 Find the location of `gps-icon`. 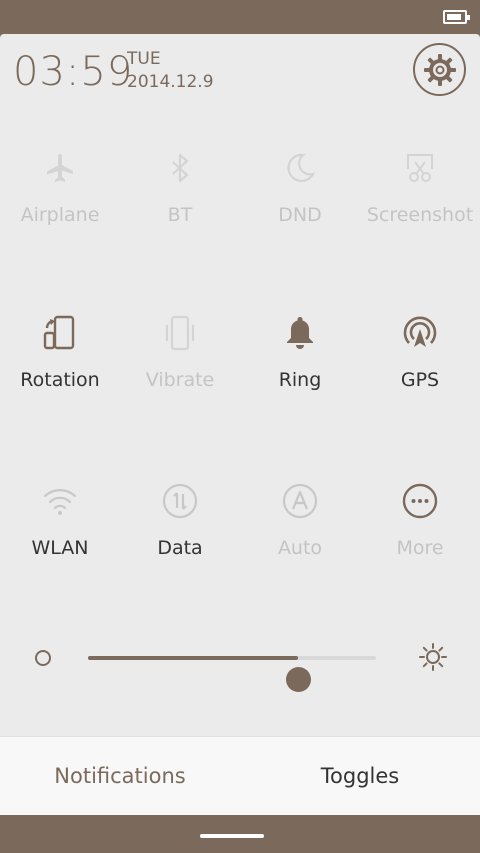

gps-icon is located at coordinates (420, 331).